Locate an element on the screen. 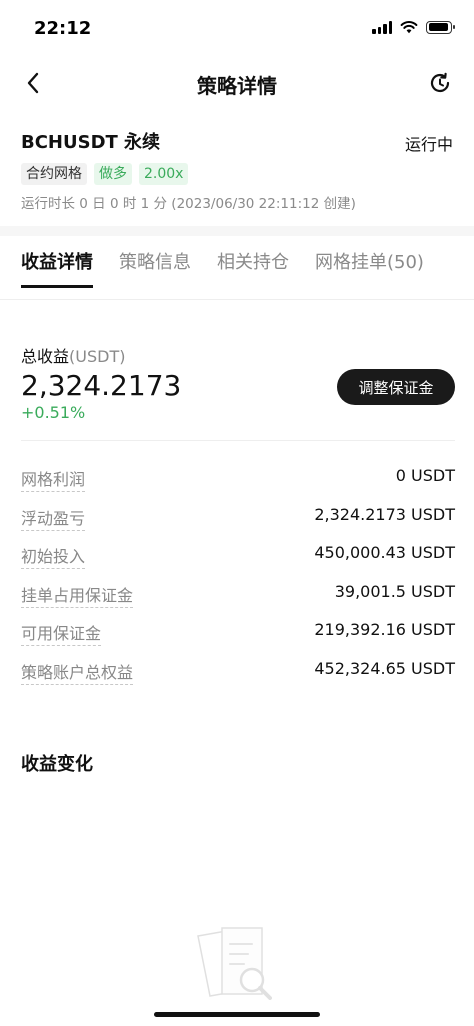  home-indicator is located at coordinates (237, 1014).